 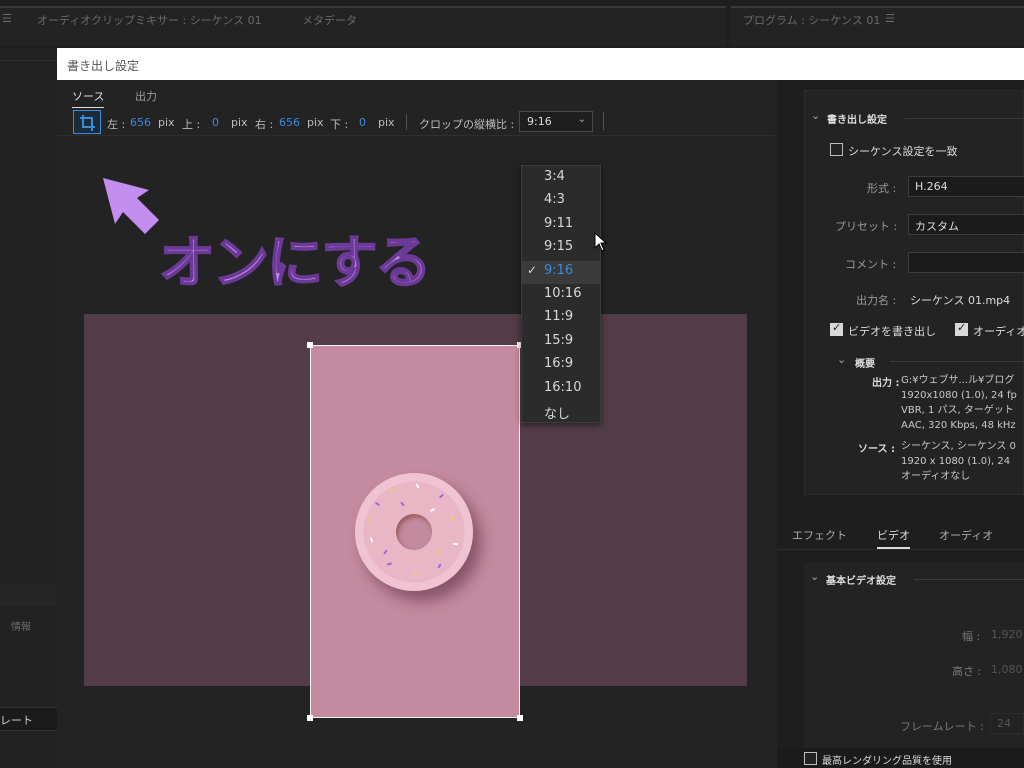 What do you see at coordinates (215, 122) in the screenshot?
I see `crop-top-value: 0` at bounding box center [215, 122].